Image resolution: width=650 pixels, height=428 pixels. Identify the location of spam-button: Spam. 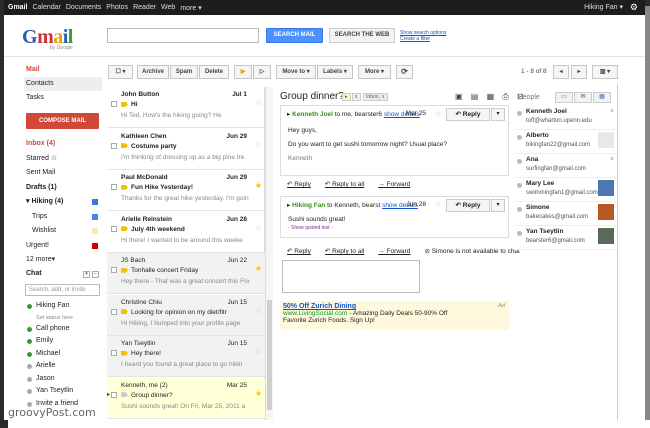
(184, 72).